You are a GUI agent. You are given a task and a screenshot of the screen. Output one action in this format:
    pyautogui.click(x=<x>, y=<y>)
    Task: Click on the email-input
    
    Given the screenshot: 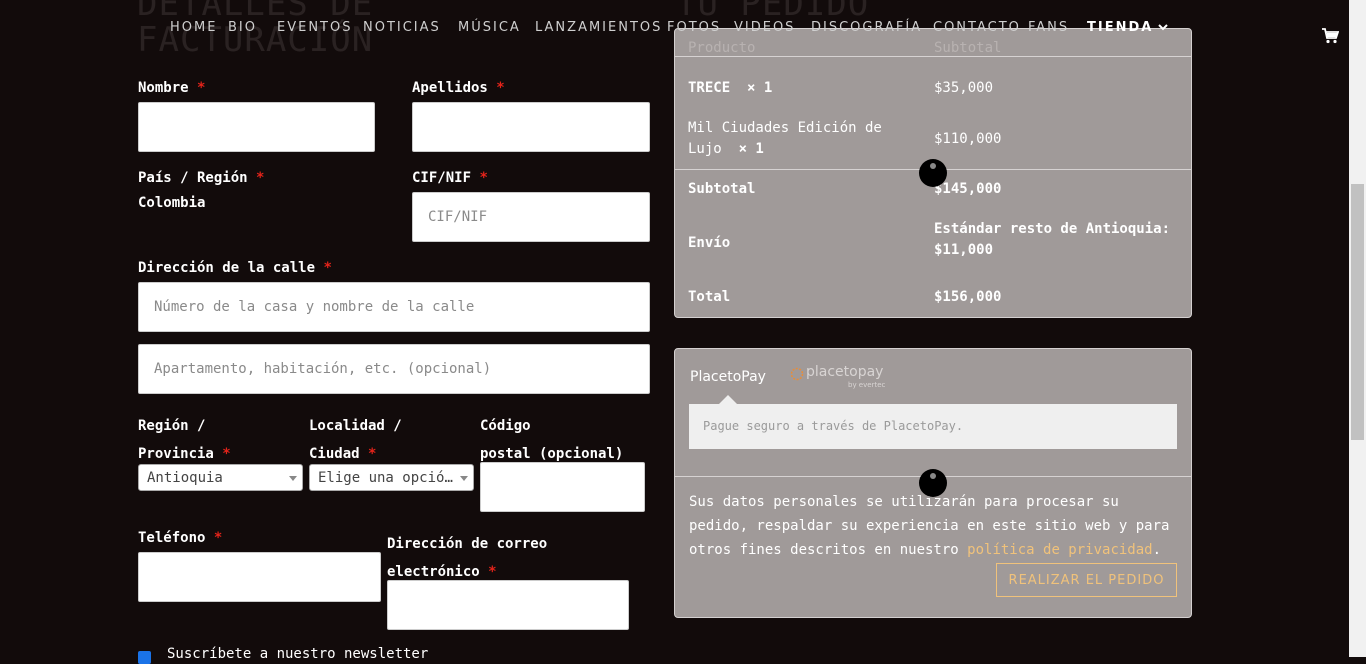 What is the action you would take?
    pyautogui.click(x=508, y=605)
    